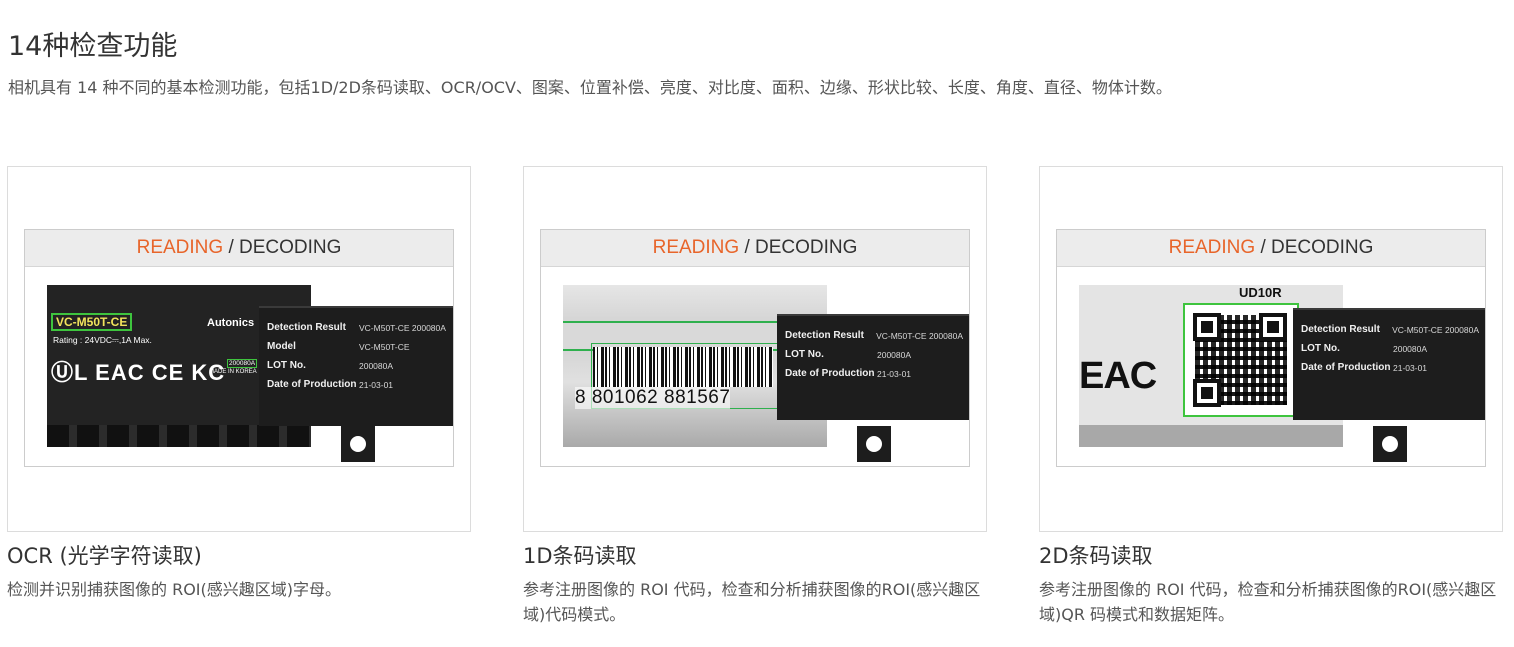 This screenshot has width=1514, height=647. What do you see at coordinates (233, 372) in the screenshot?
I see `label-made-in: MADE IN KOREA` at bounding box center [233, 372].